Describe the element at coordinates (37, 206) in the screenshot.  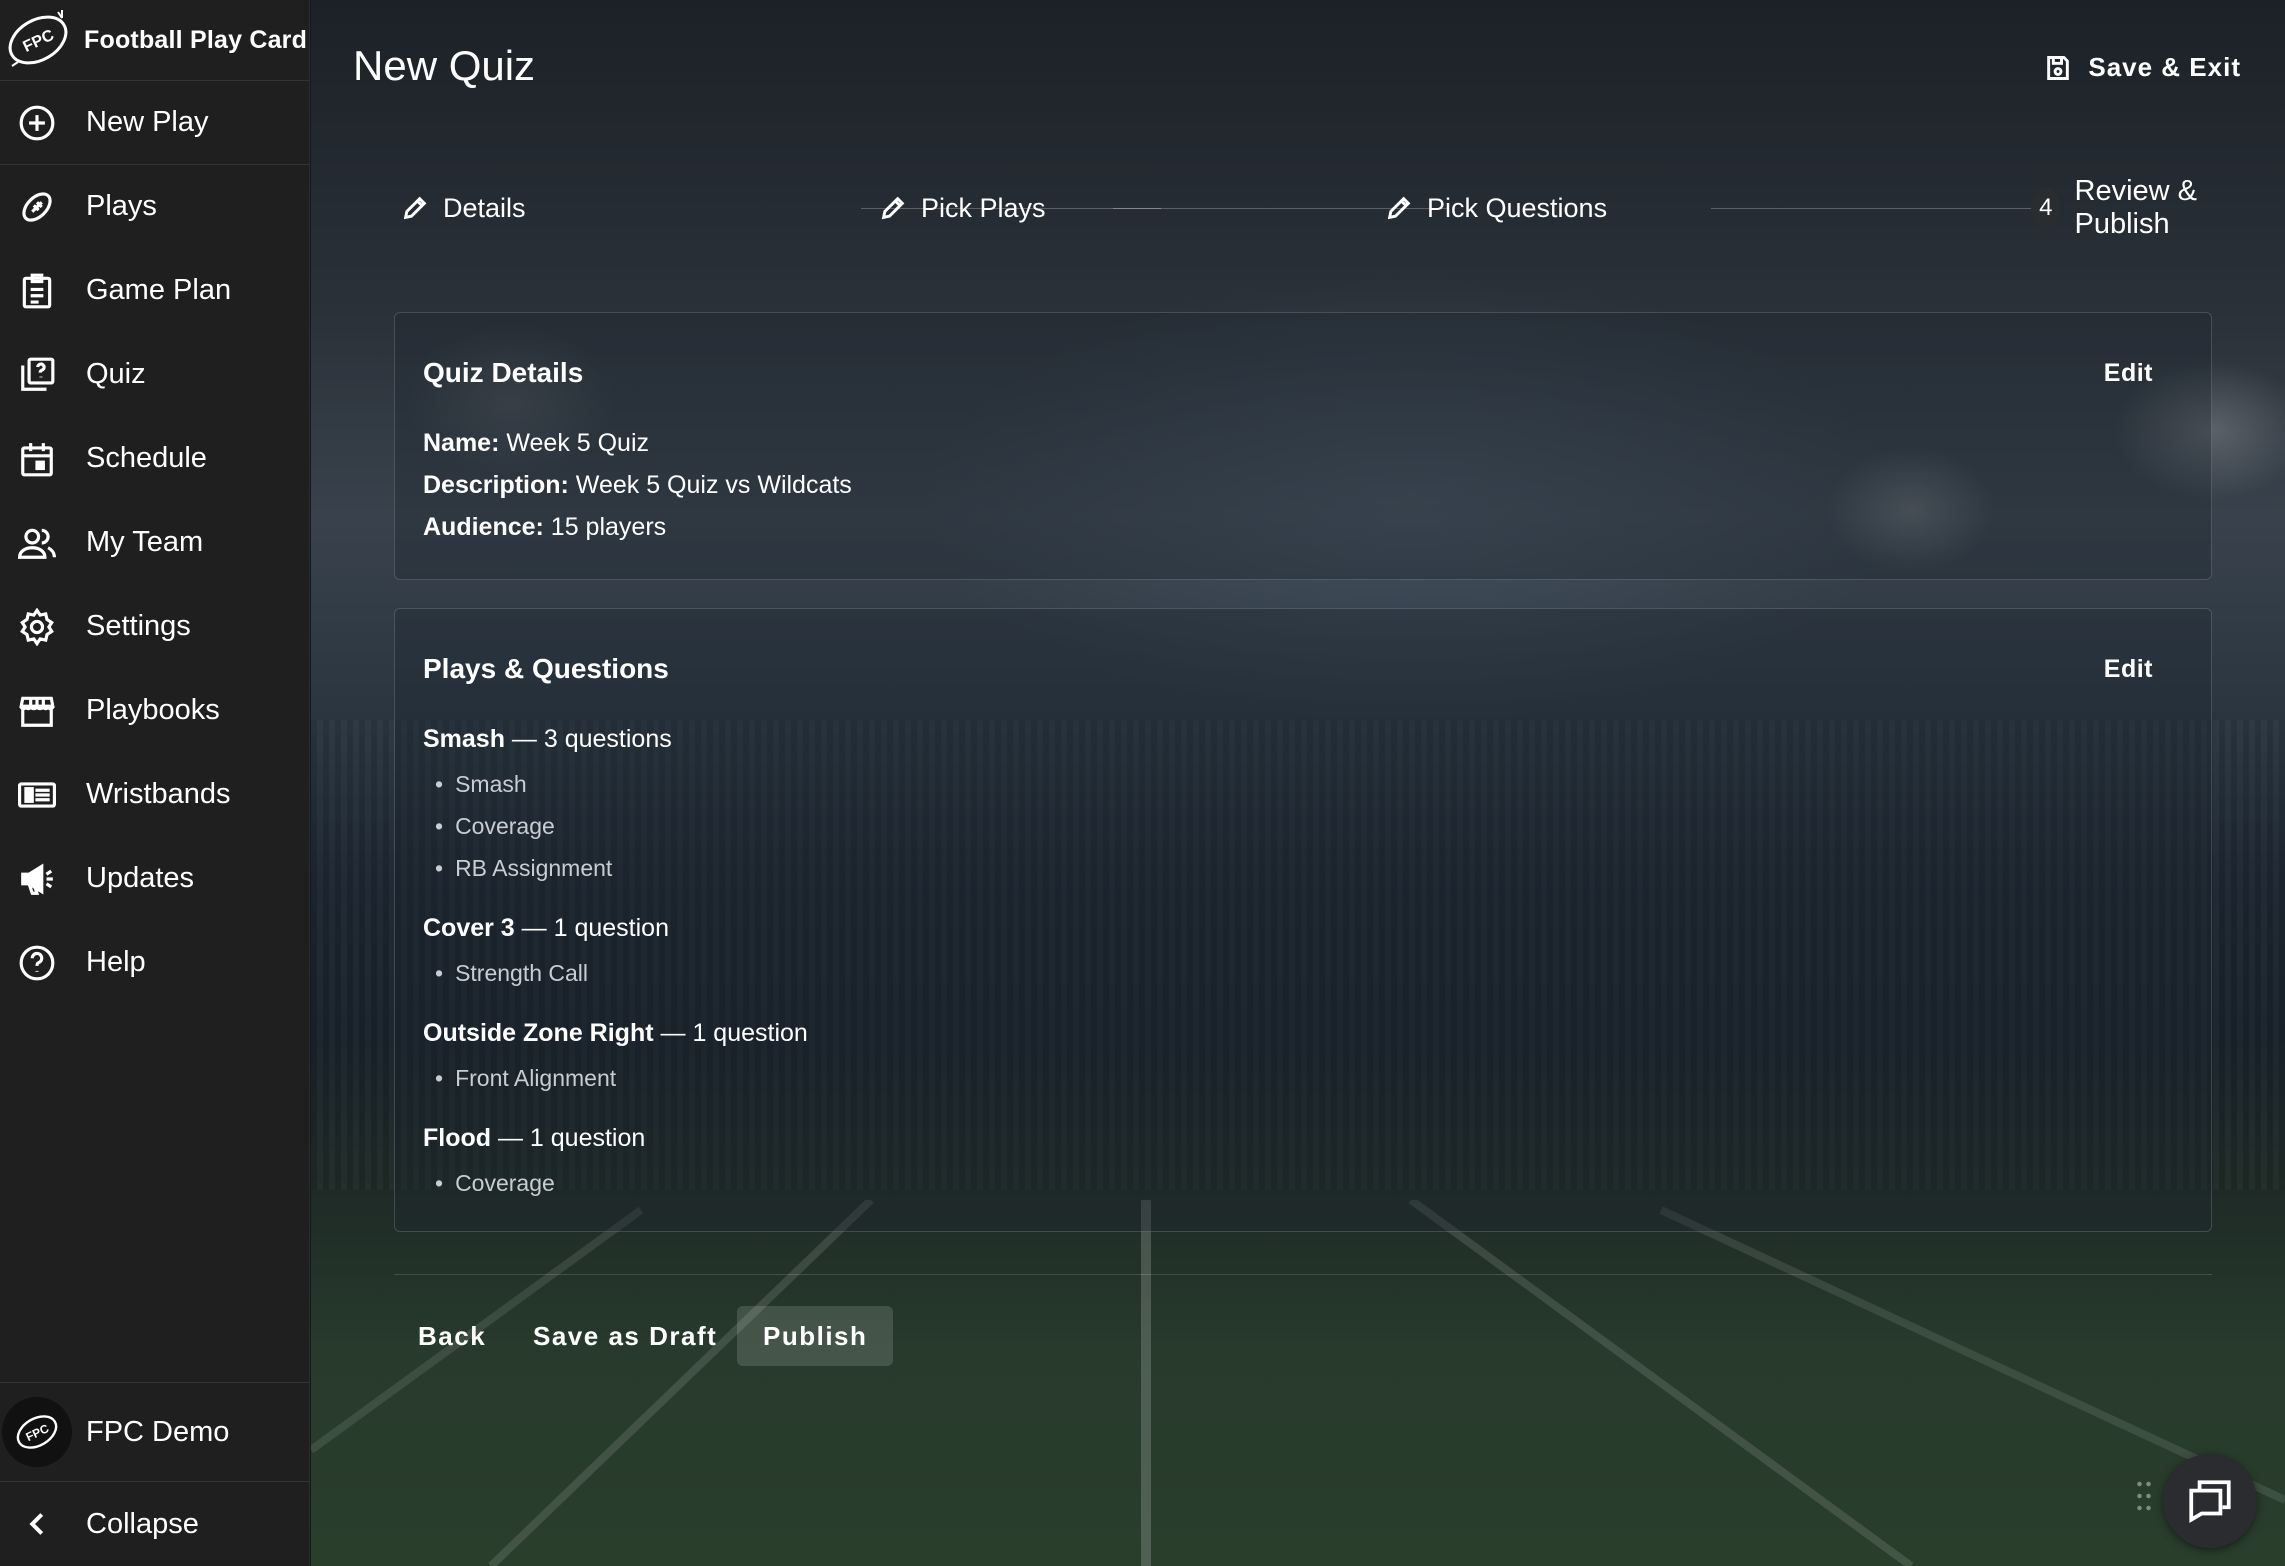
I see `football-icon` at that location.